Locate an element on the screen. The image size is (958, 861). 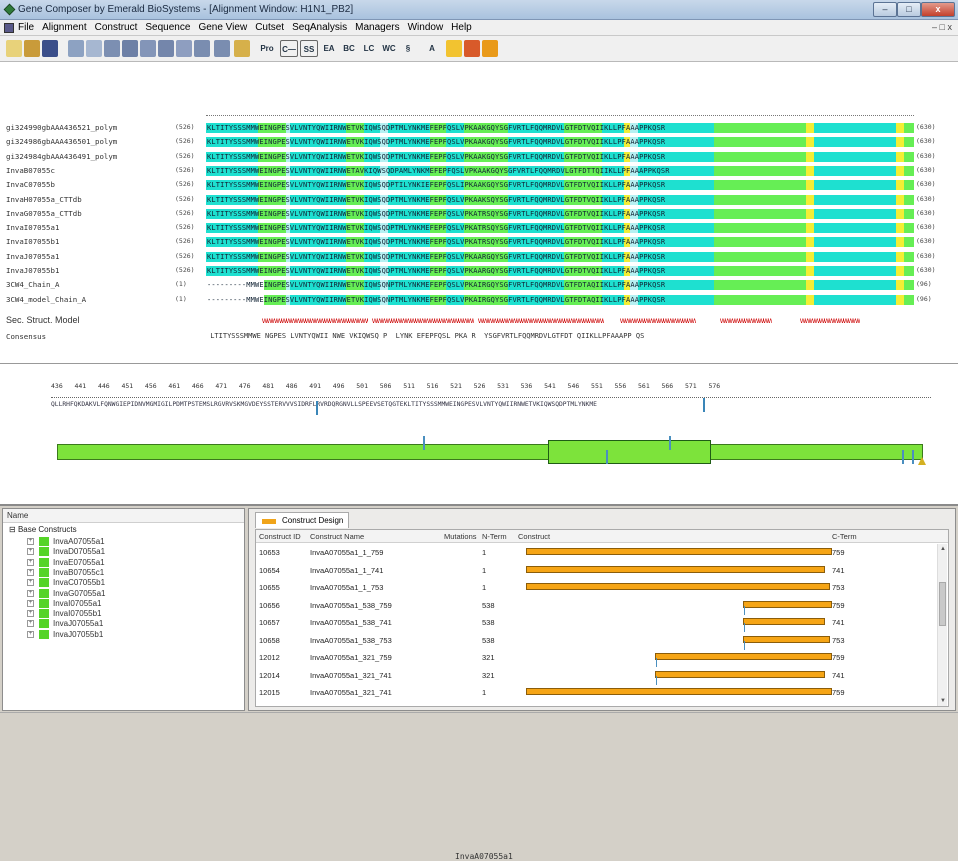
tree-root: ⊟ Base Constructs is located at coordinates (43, 529).